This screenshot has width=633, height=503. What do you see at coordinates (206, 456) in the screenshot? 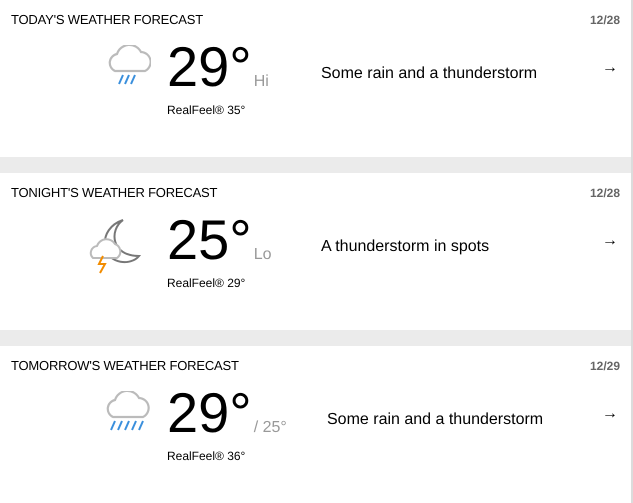
I see `realfeel-text: RealFeel® 36°` at bounding box center [206, 456].